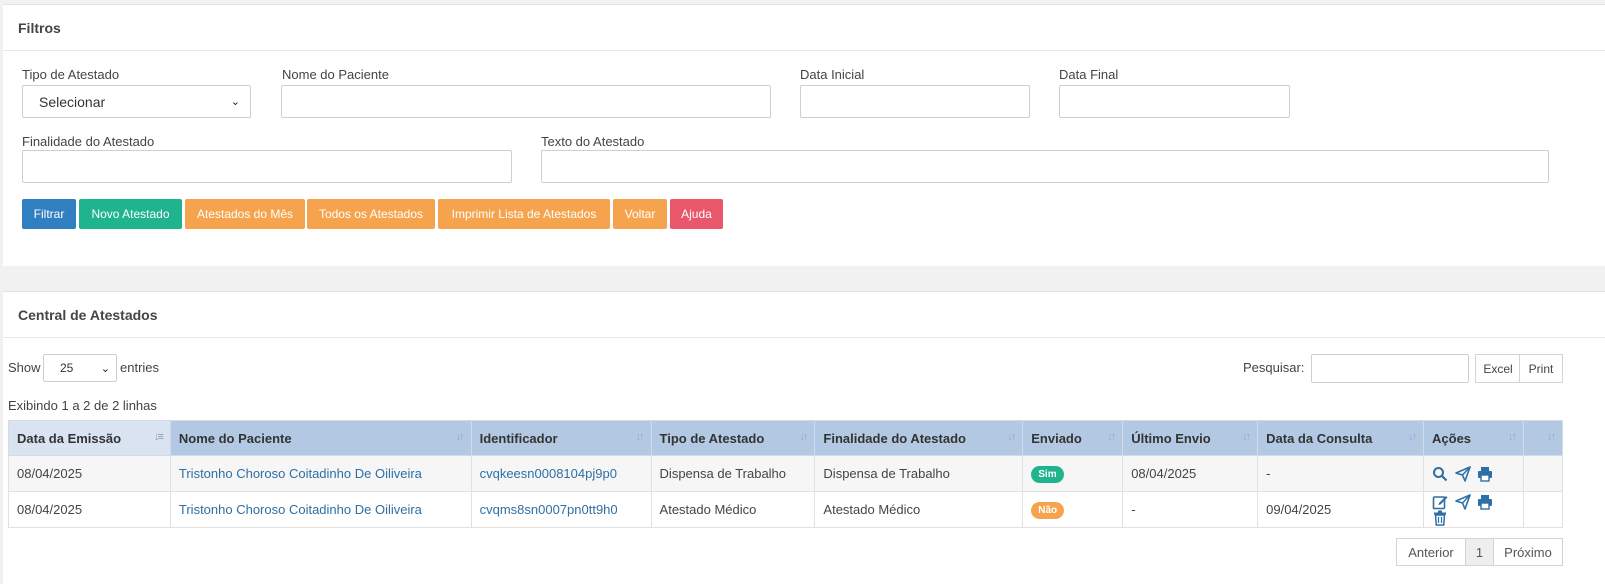 This screenshot has width=1605, height=584. What do you see at coordinates (1190, 473) in the screenshot?
I see `cell-ultimo-envio: 08/04/2025` at bounding box center [1190, 473].